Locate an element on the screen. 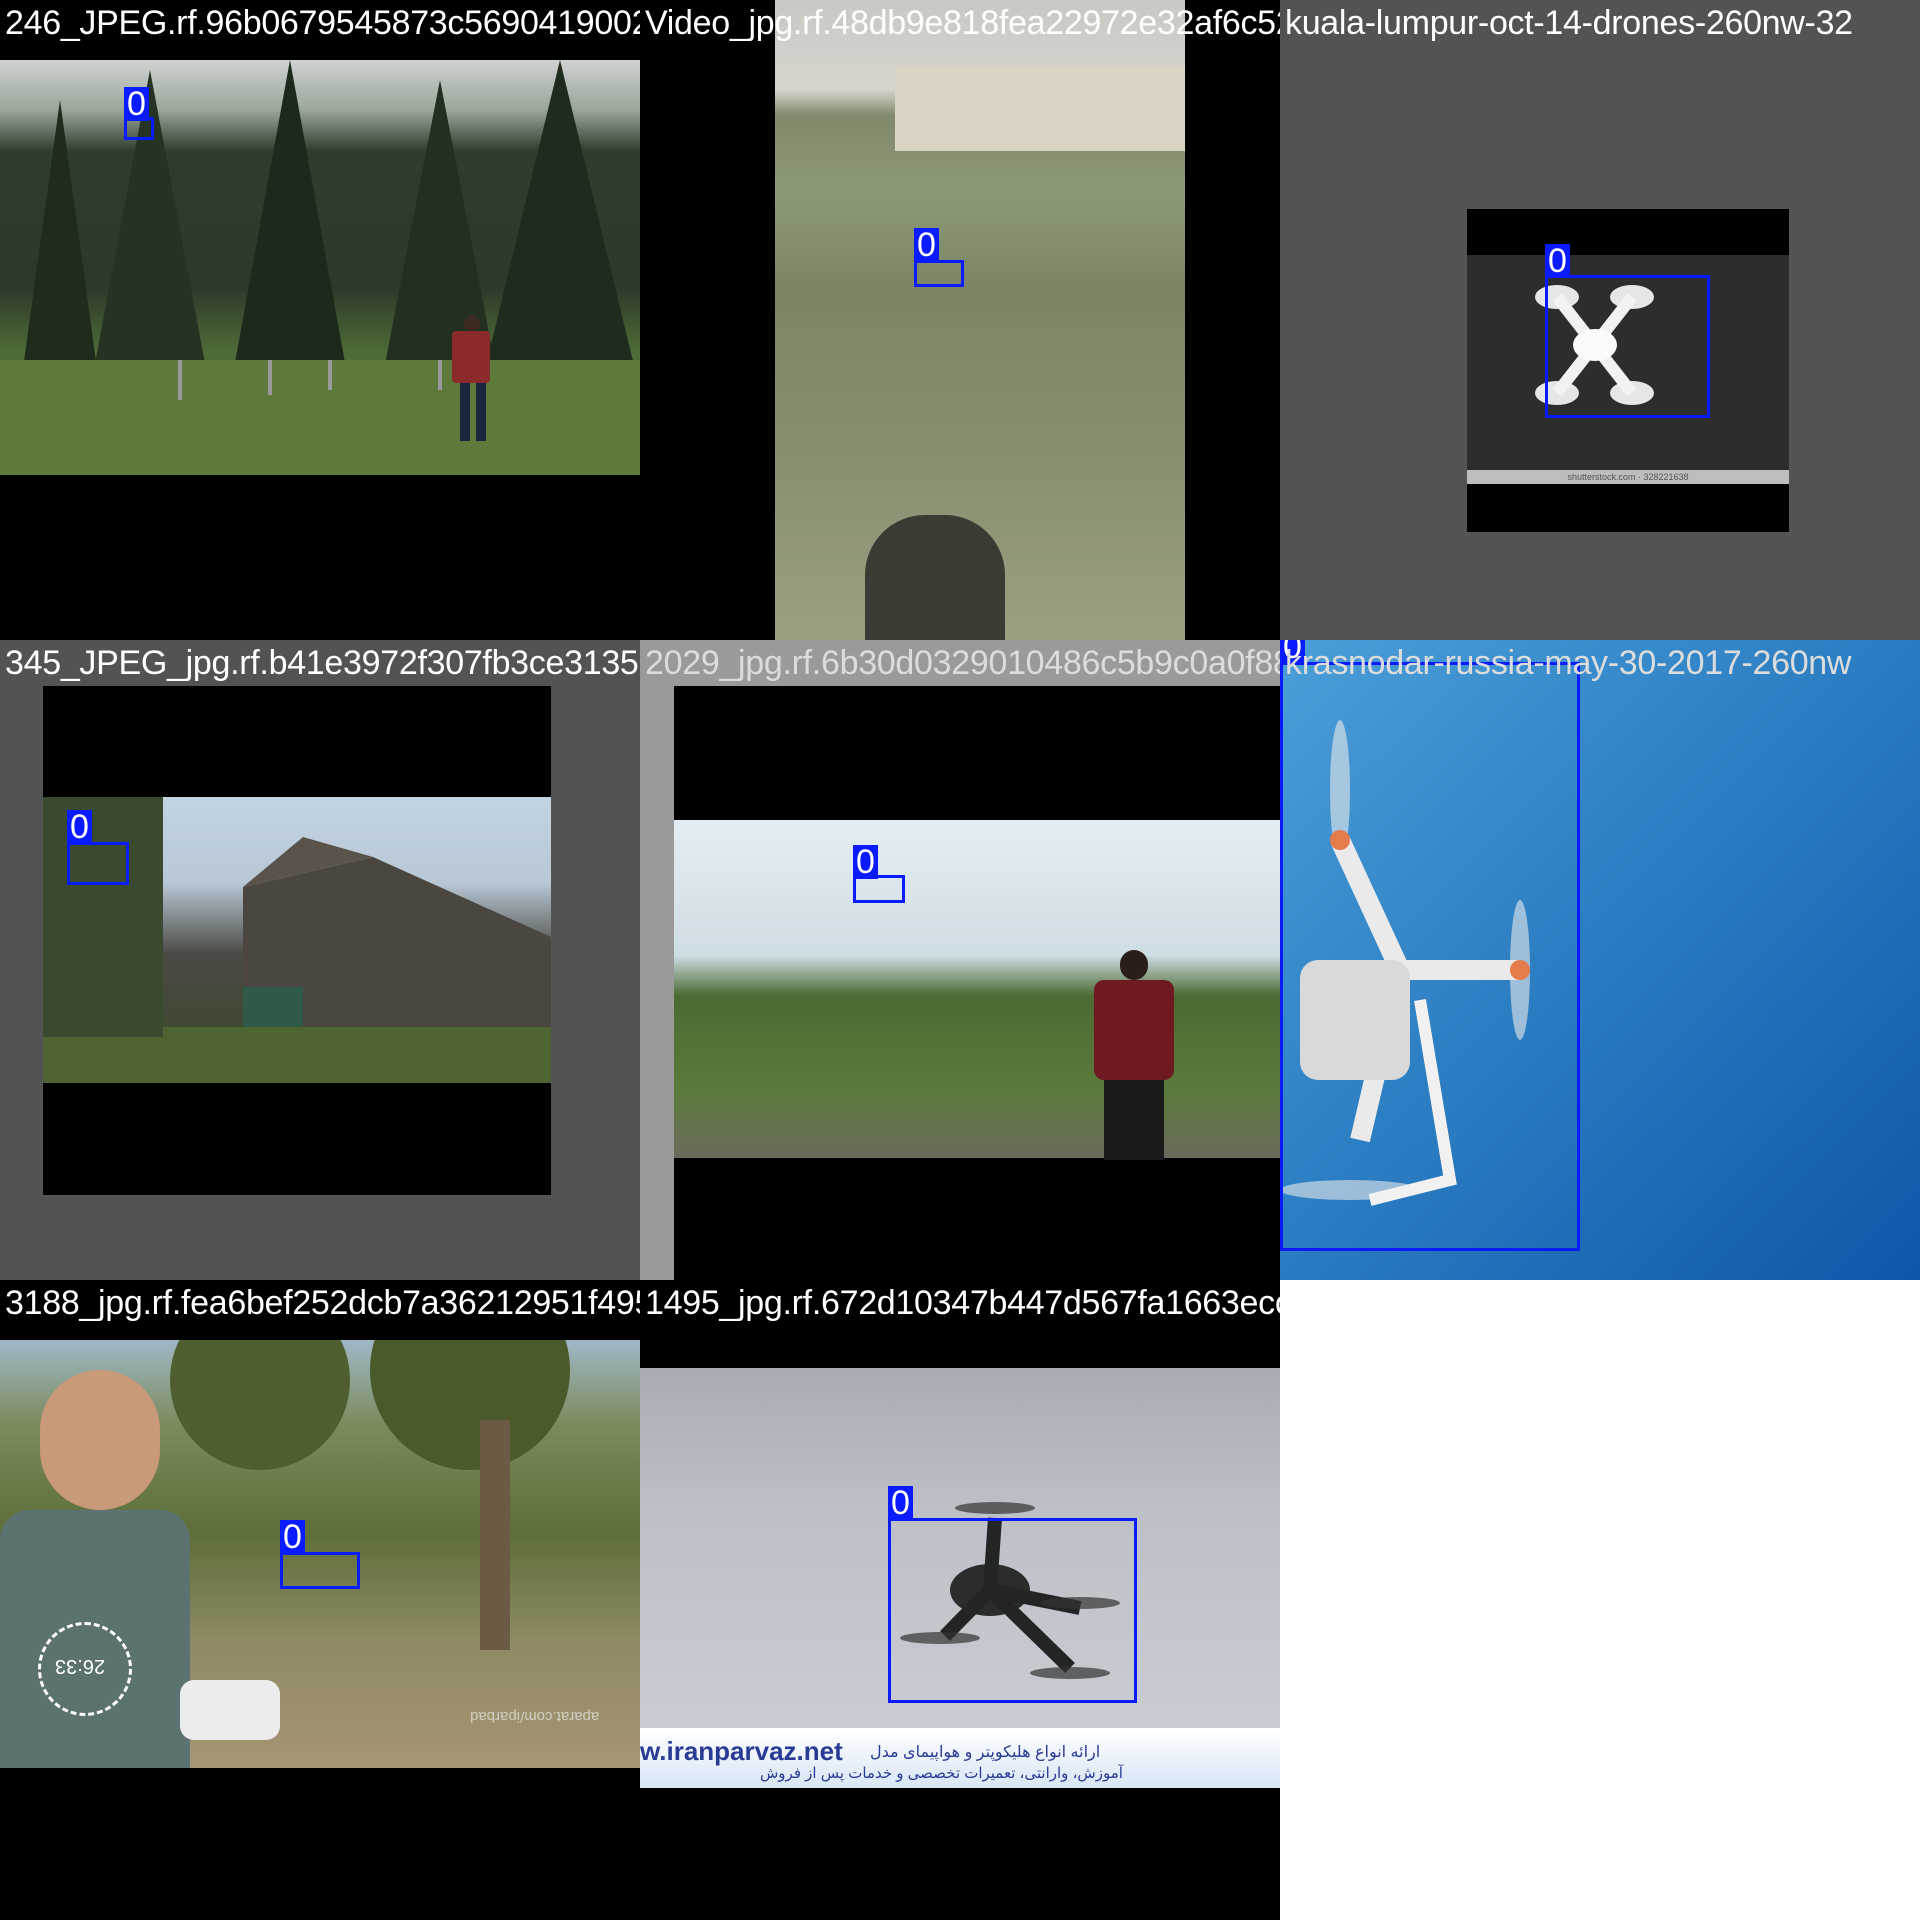 Image resolution: width=1920 pixels, height=1920 pixels. filename-label: 345_JPEG_jpg.rf.b41e3972f307fb3ce31352bc is located at coordinates (322, 663).